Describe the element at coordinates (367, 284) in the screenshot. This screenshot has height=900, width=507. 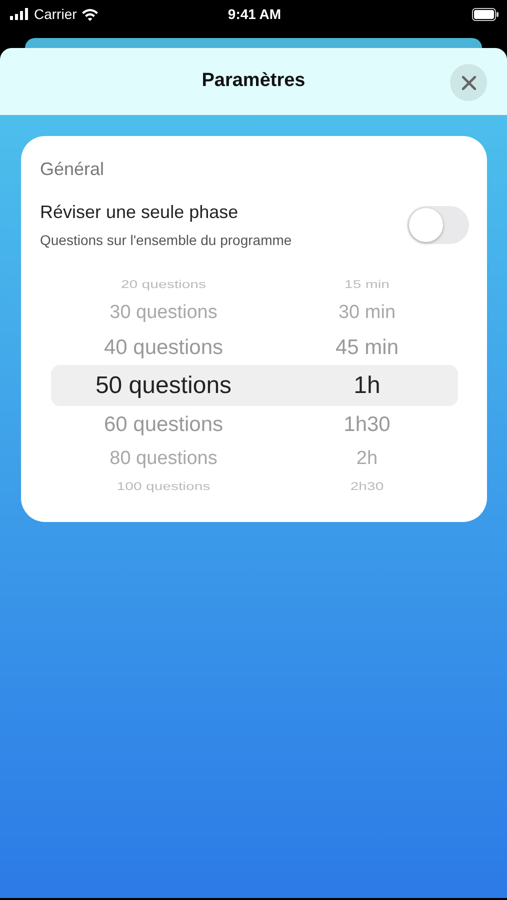
I see `duration-option: 15 min` at that location.